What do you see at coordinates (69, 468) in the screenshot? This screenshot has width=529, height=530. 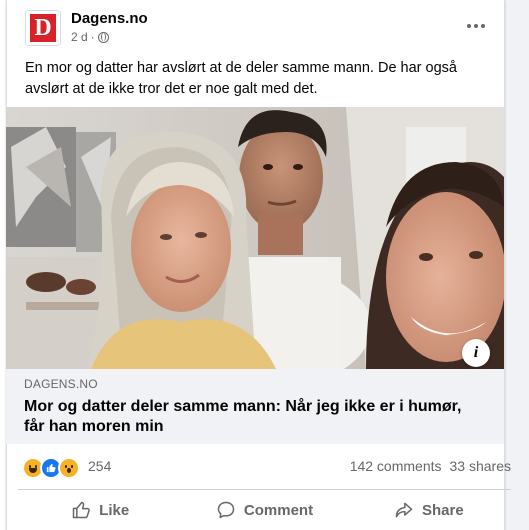 I see `wow-reaction-icon` at bounding box center [69, 468].